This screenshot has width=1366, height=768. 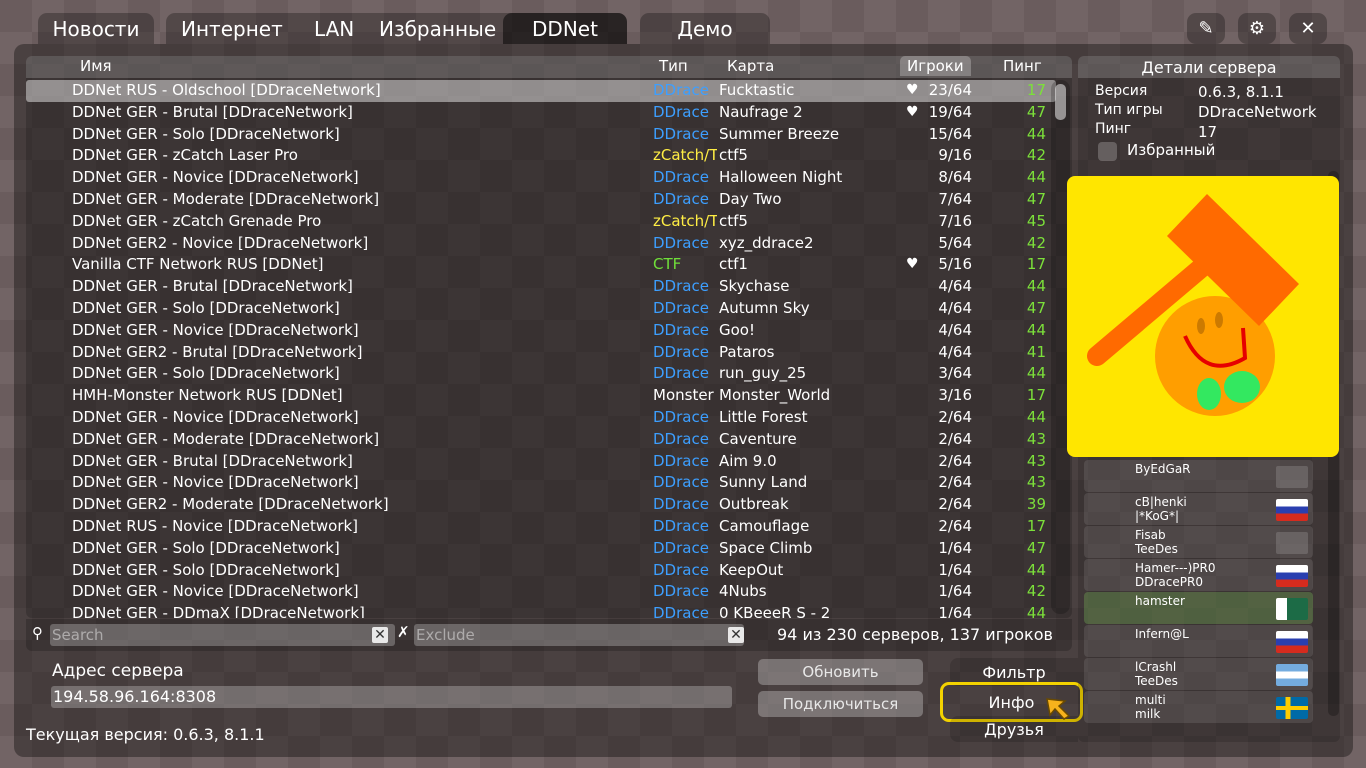 What do you see at coordinates (215, 482) in the screenshot?
I see `server-name: DDNet GER - Novice [DDraceNetwork]` at bounding box center [215, 482].